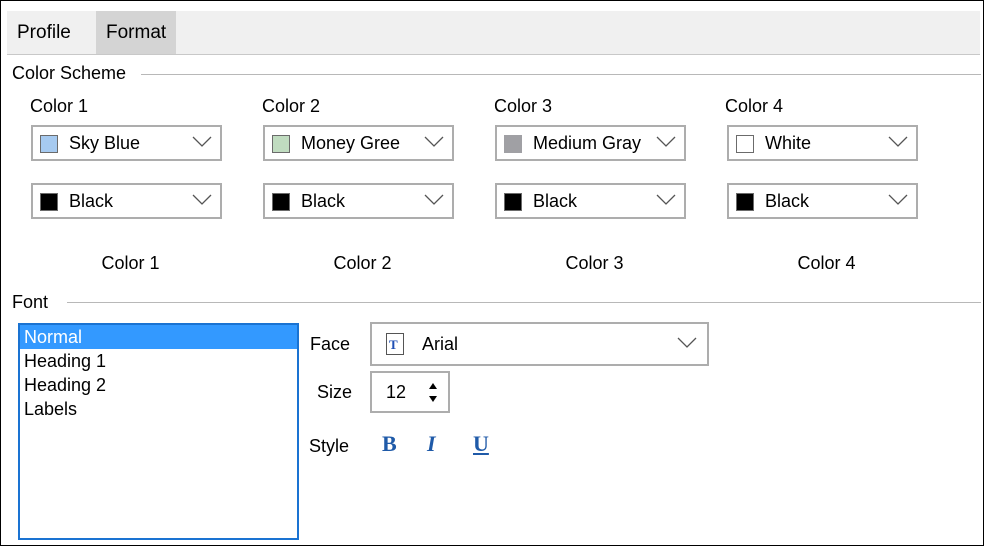 Image resolution: width=984 pixels, height=546 pixels. What do you see at coordinates (358, 201) in the screenshot?
I see `color-2-bg-combo: Black` at bounding box center [358, 201].